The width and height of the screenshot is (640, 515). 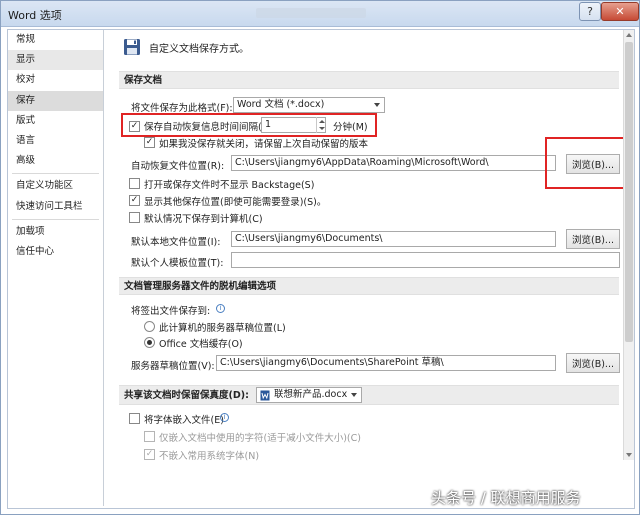 What do you see at coordinates (55, 186) in the screenshot?
I see `nav-item-customize-ribbon: 自定义功能区` at bounding box center [55, 186].